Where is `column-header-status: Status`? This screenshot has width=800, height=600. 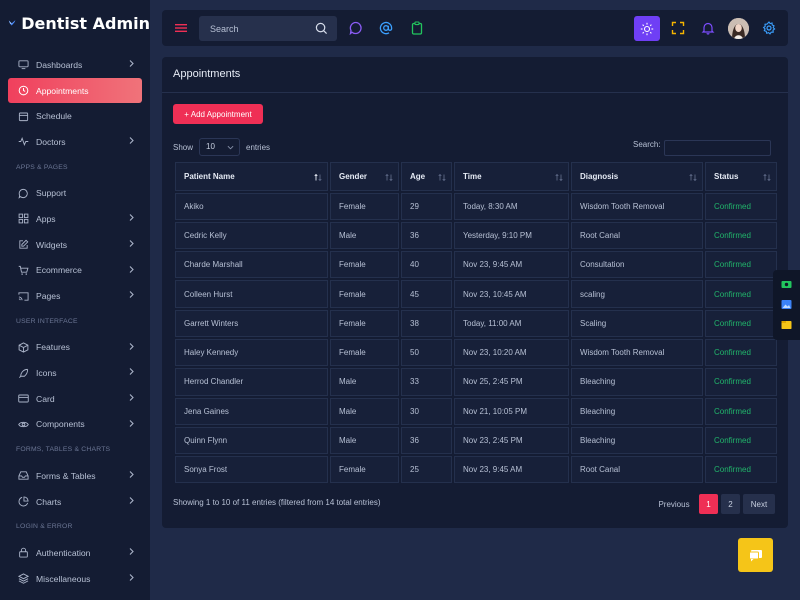 column-header-status: Status is located at coordinates (741, 176).